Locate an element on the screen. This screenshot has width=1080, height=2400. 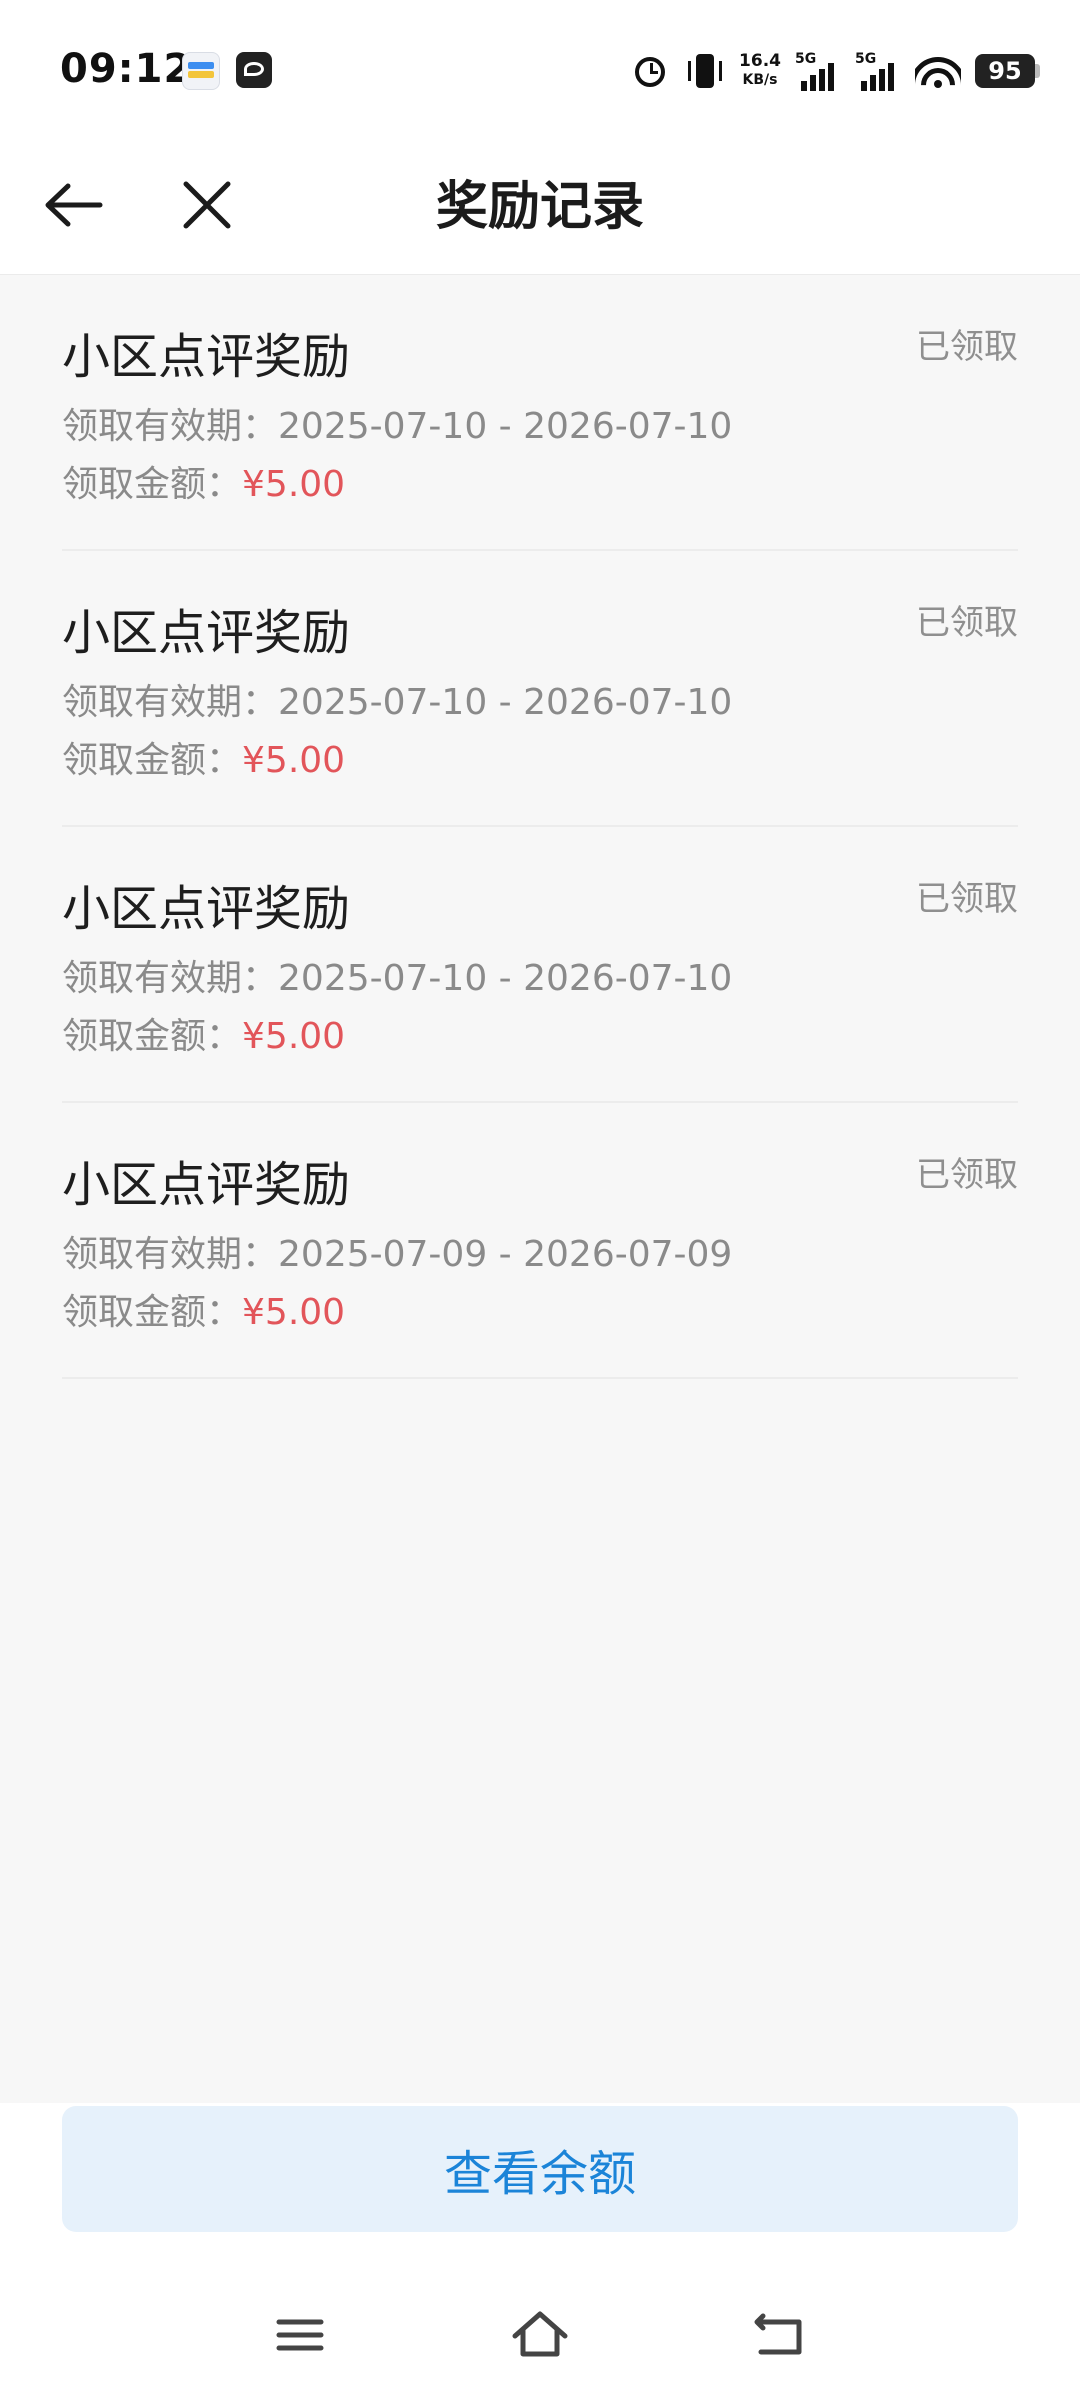
notification-icons is located at coordinates (227, 71).